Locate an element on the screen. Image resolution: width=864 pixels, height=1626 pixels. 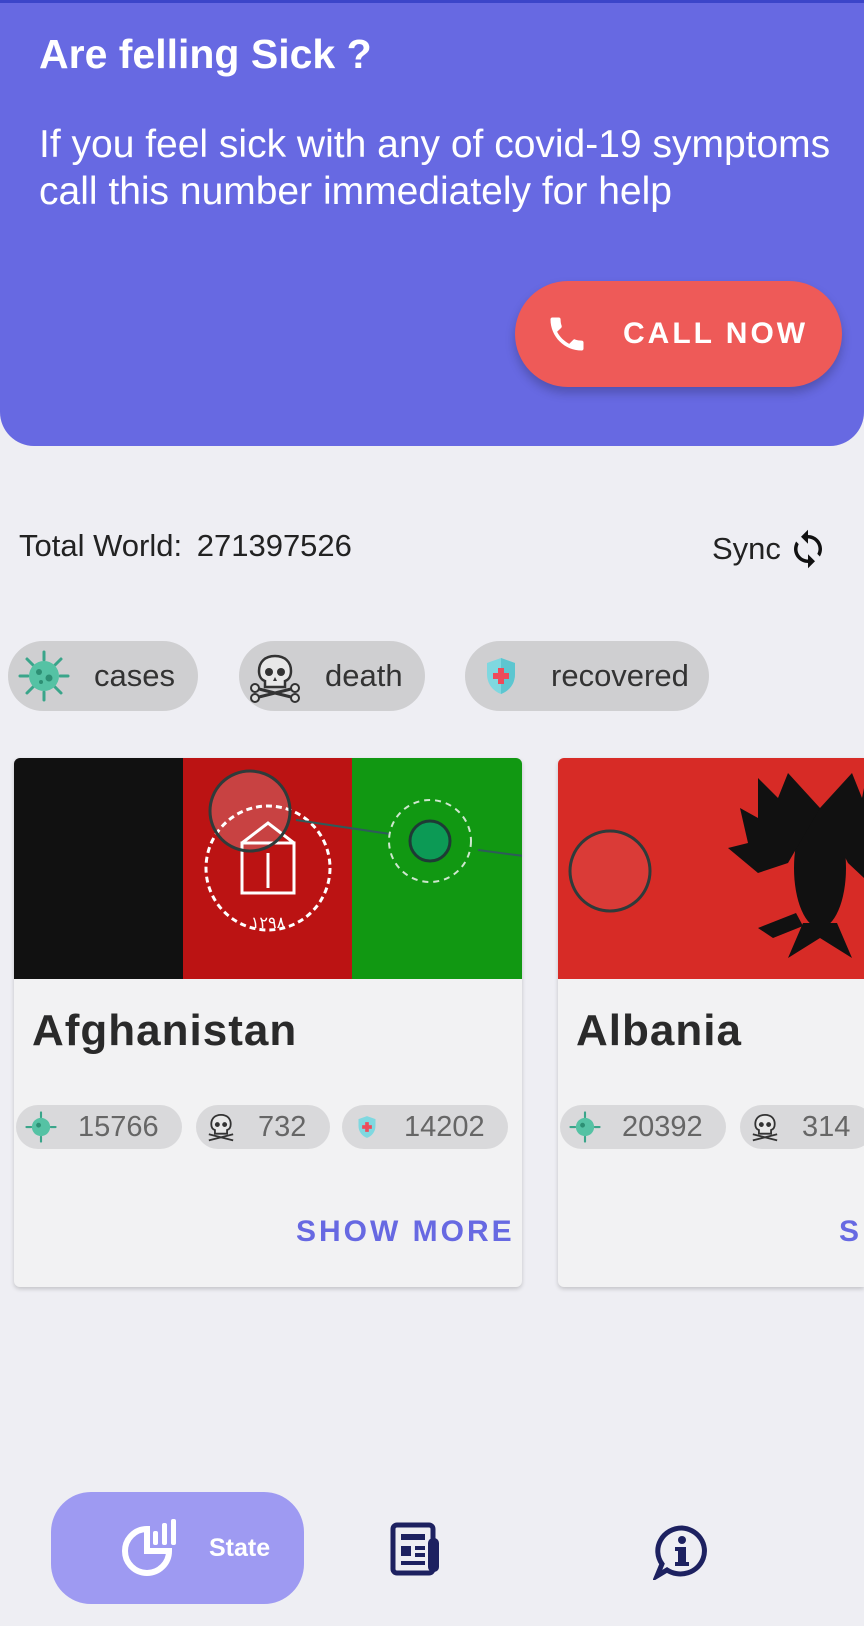
stat-value: 20392 is located at coordinates (662, 1126).